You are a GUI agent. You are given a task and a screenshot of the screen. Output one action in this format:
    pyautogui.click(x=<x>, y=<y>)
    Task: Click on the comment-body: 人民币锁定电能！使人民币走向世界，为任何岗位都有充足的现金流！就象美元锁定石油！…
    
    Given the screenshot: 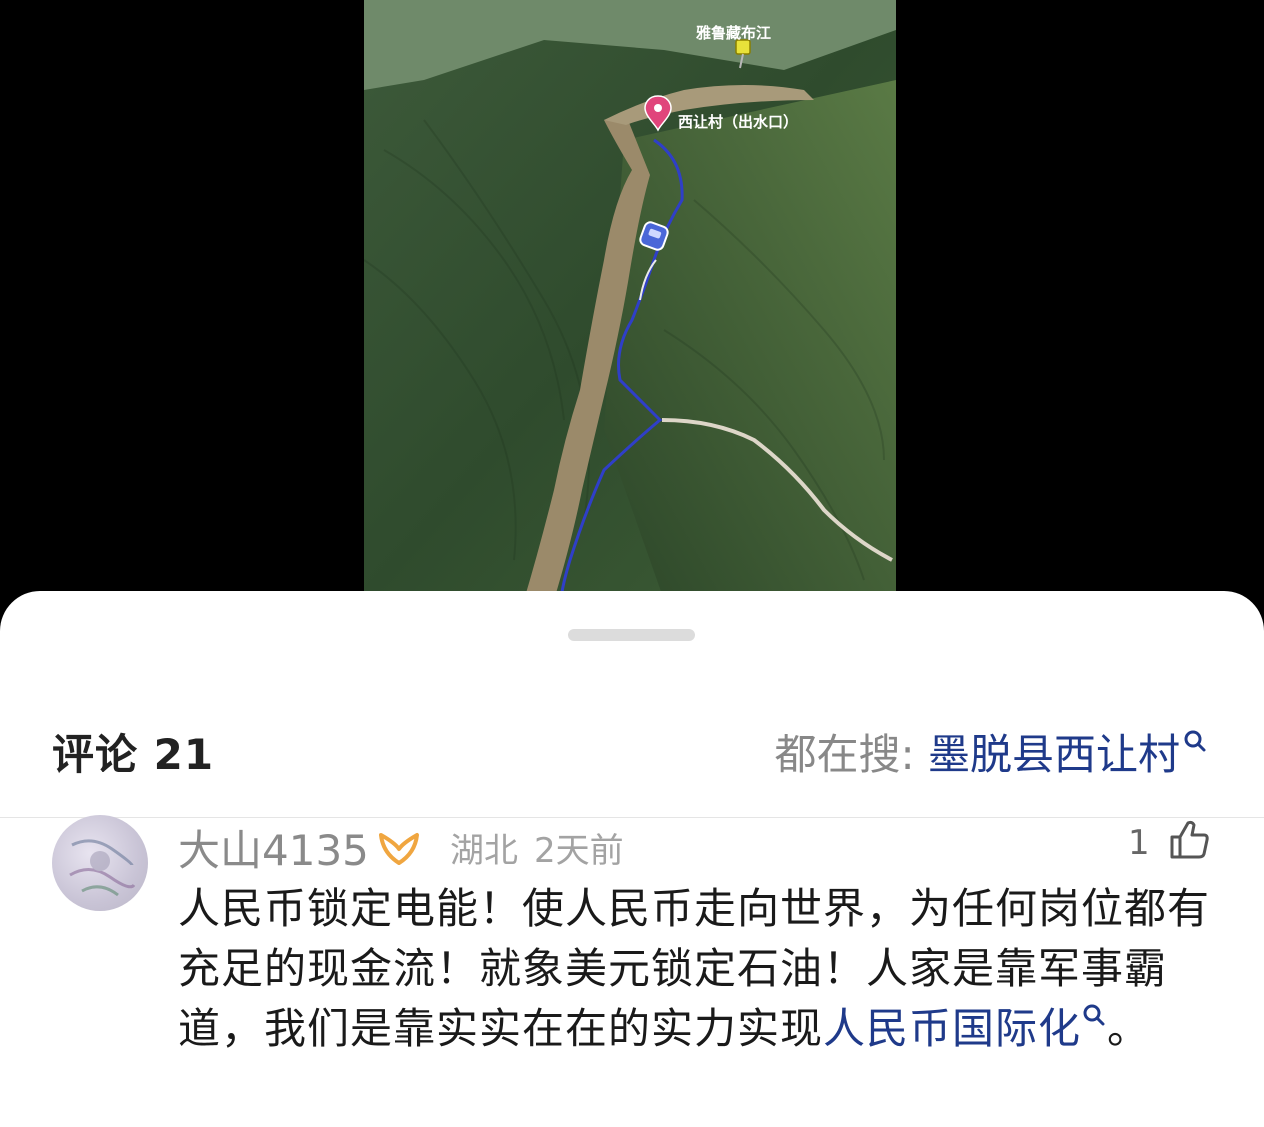 What is the action you would take?
    pyautogui.click(x=698, y=969)
    